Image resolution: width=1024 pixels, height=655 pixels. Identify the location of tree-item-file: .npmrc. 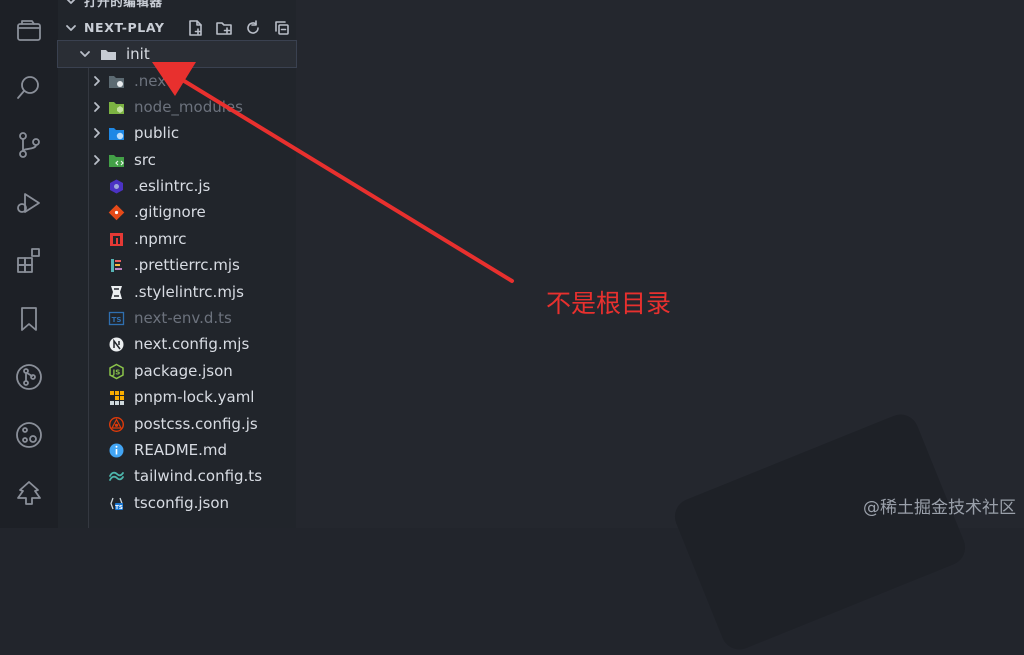
(177, 239).